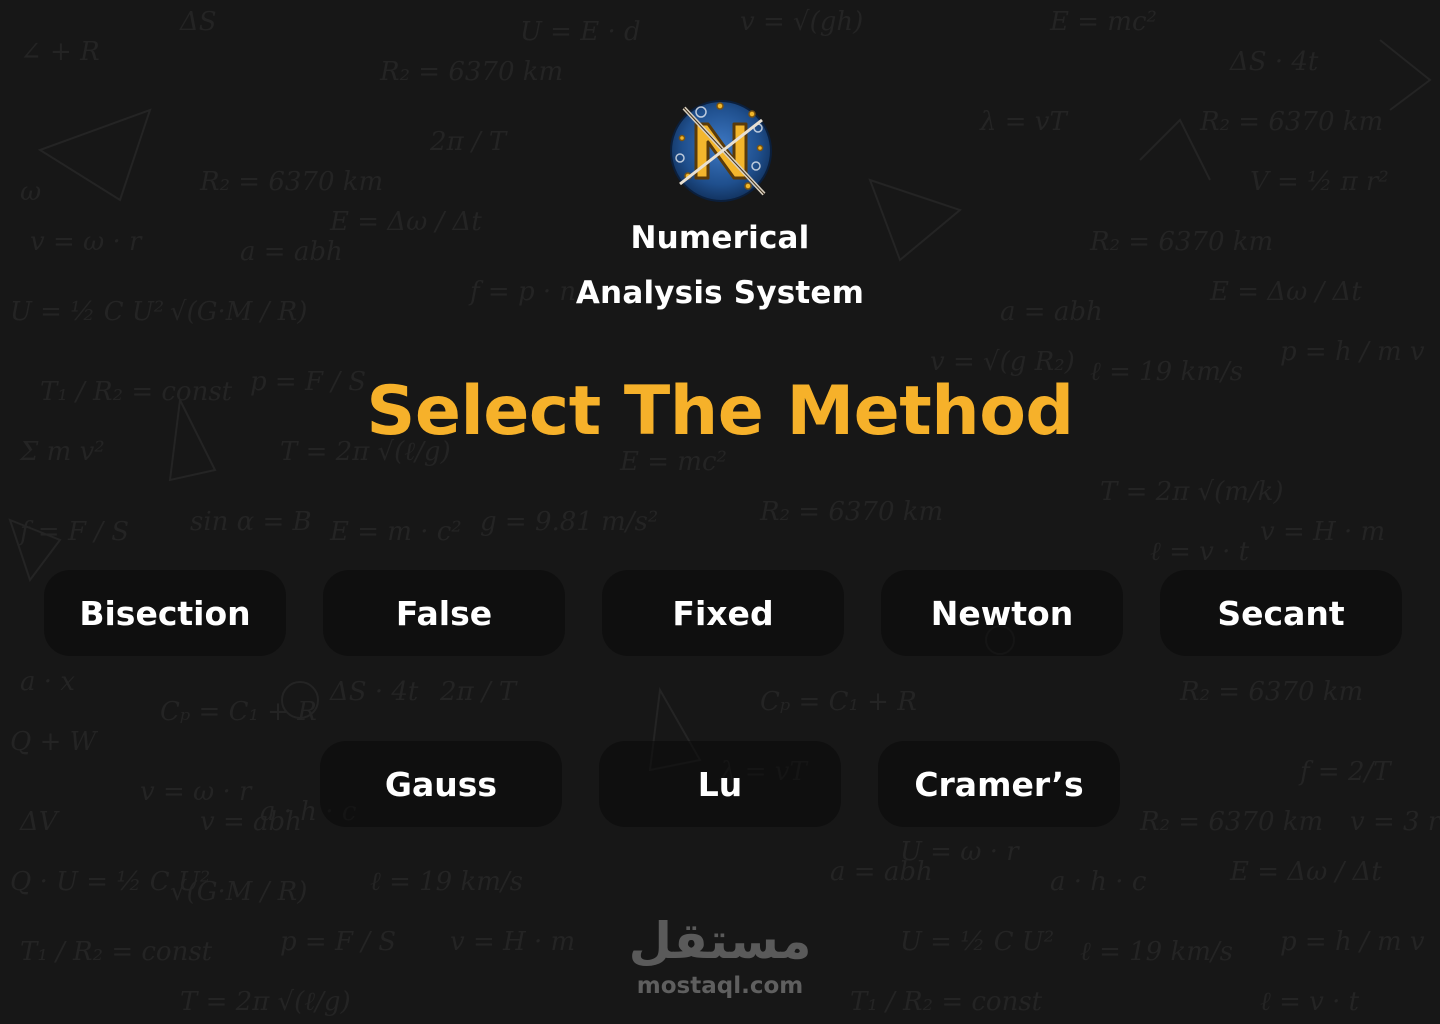  Describe the element at coordinates (39, 822) in the screenshot. I see `svg-text: ΔV` at that location.